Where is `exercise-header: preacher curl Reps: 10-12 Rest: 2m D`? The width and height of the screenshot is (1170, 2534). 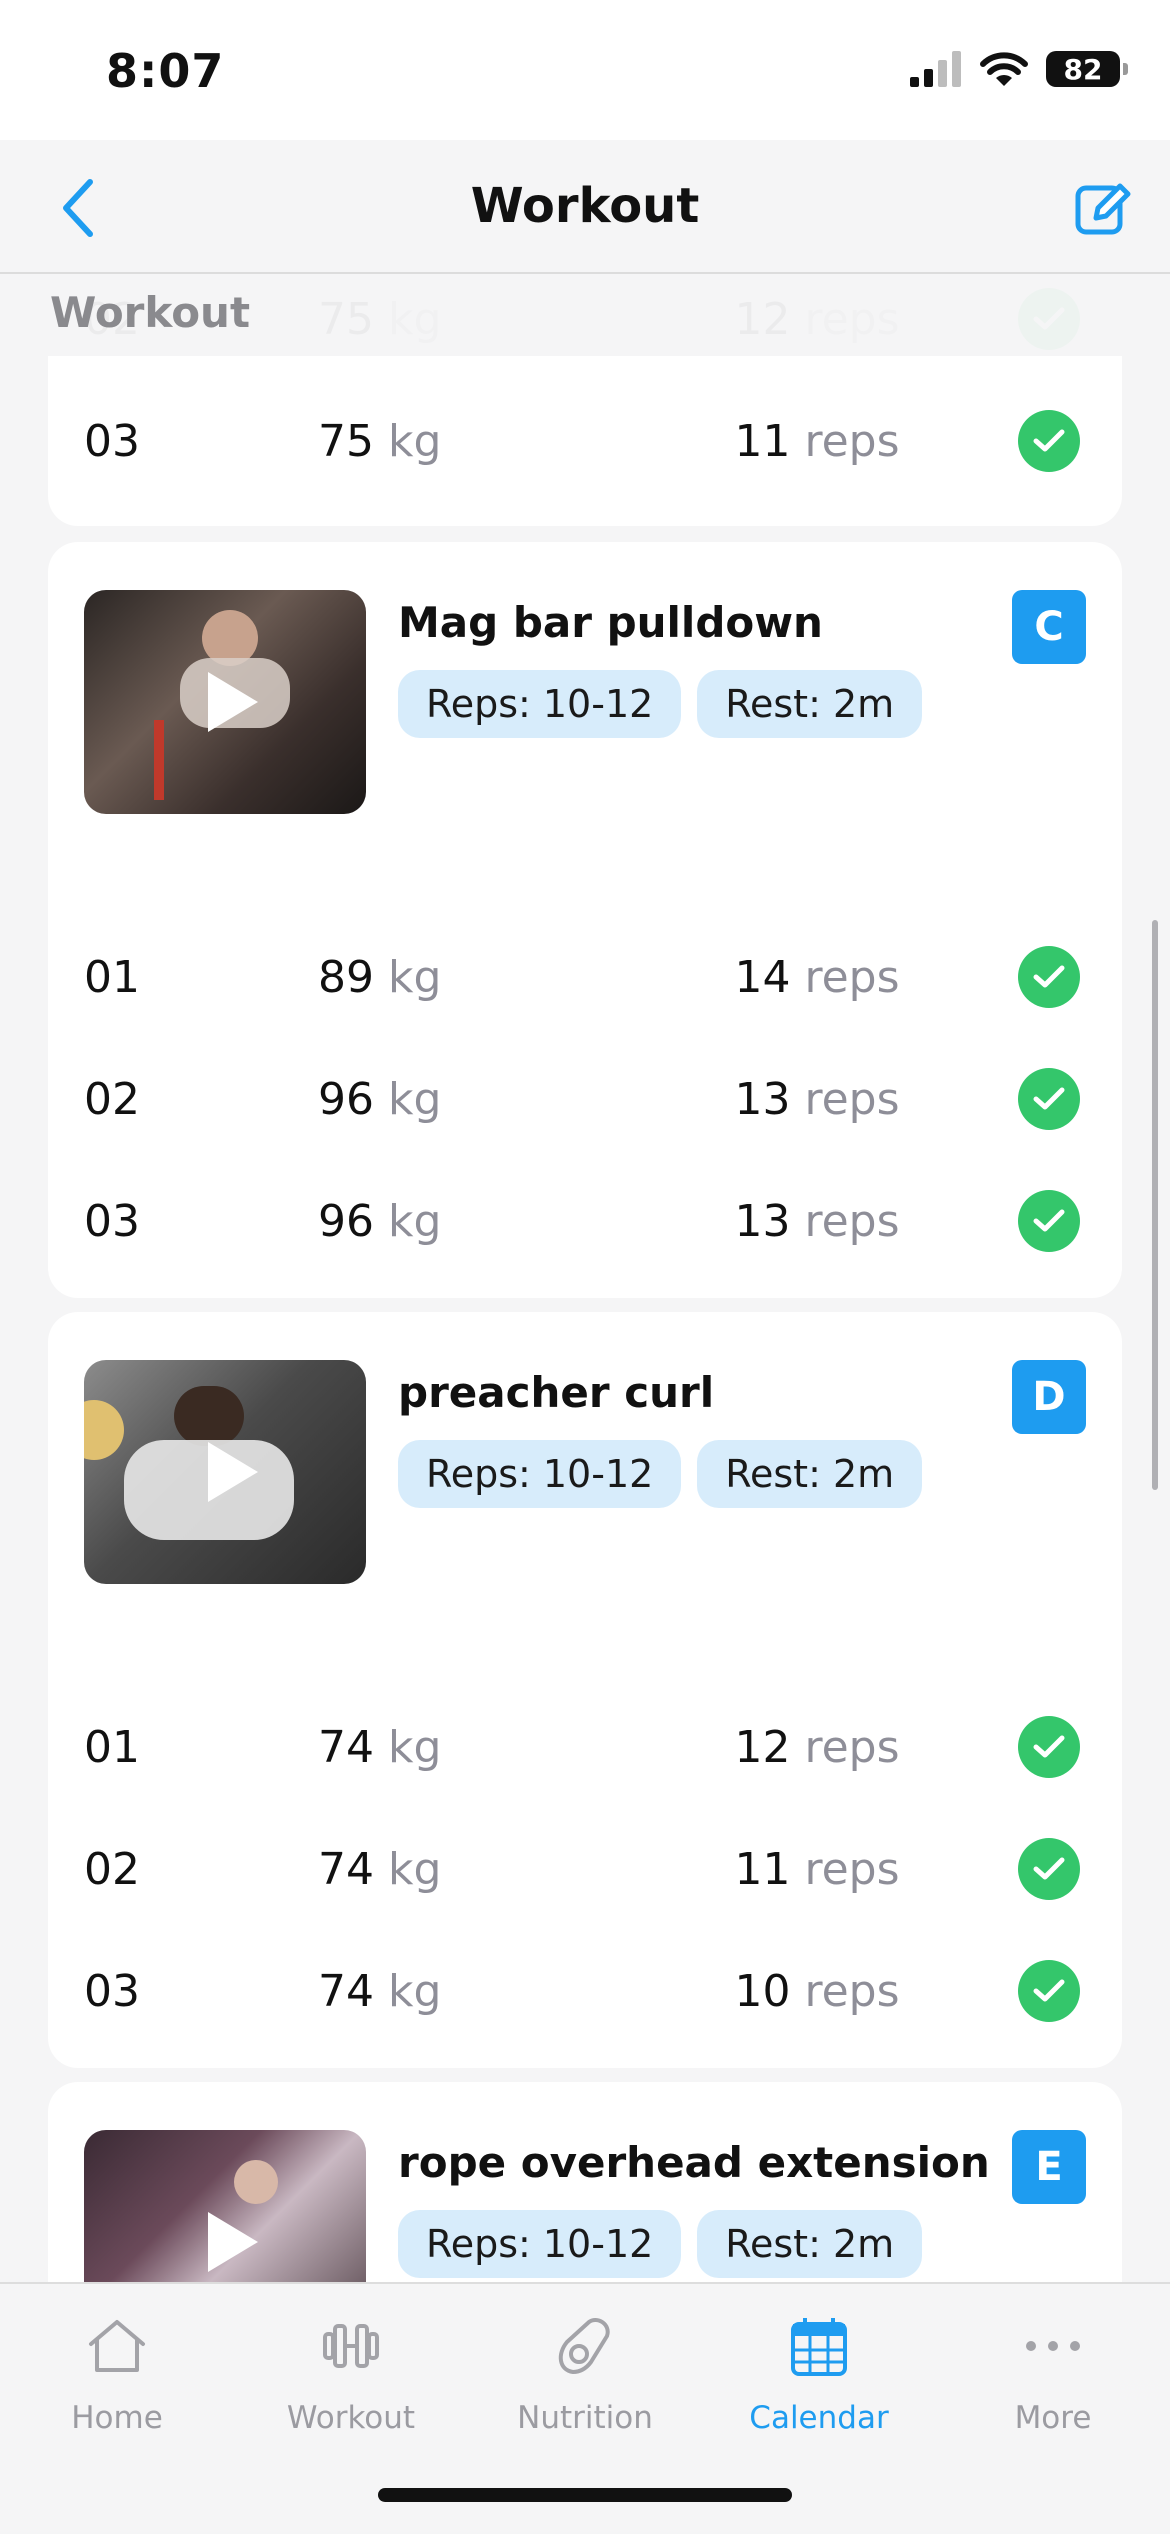 exercise-header: preacher curl Reps: 10-12 Rest: 2m D is located at coordinates (585, 1472).